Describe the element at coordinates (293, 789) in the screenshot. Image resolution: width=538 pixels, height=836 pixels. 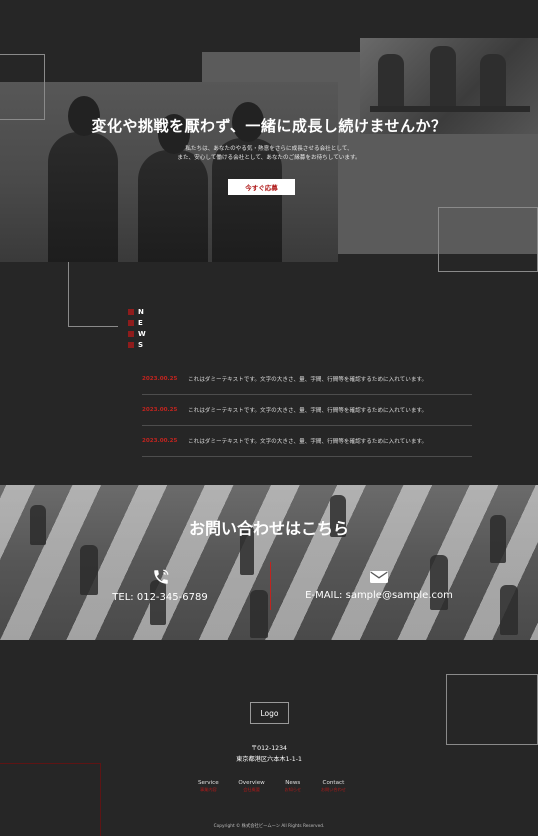
I see `footer-nav-sublabel: お知らせ` at that location.